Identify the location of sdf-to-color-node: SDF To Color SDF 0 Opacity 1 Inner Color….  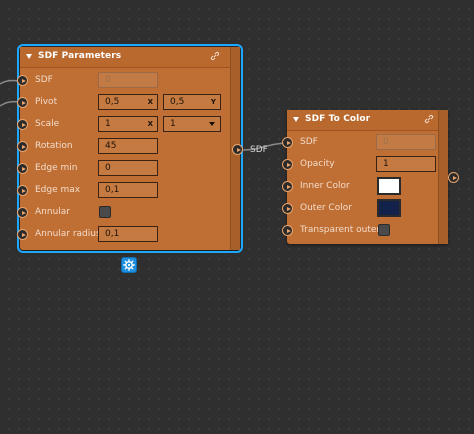
(365, 177).